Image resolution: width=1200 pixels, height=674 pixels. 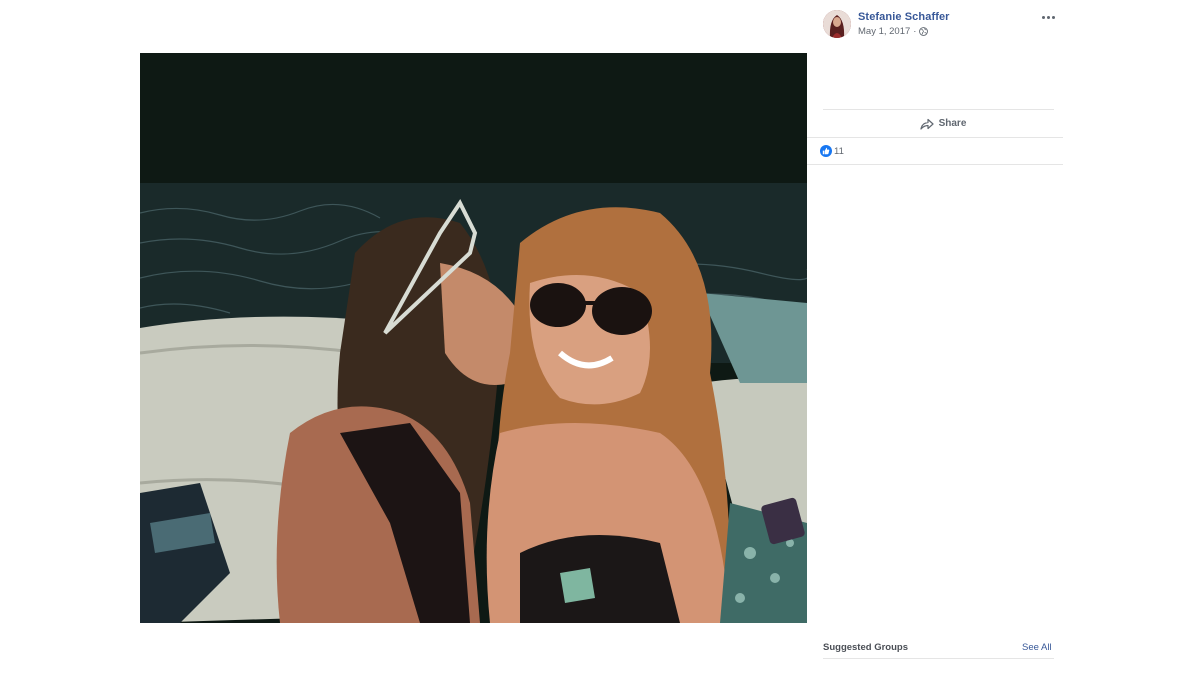 I want to click on reaction-count: 11, so click(x=839, y=151).